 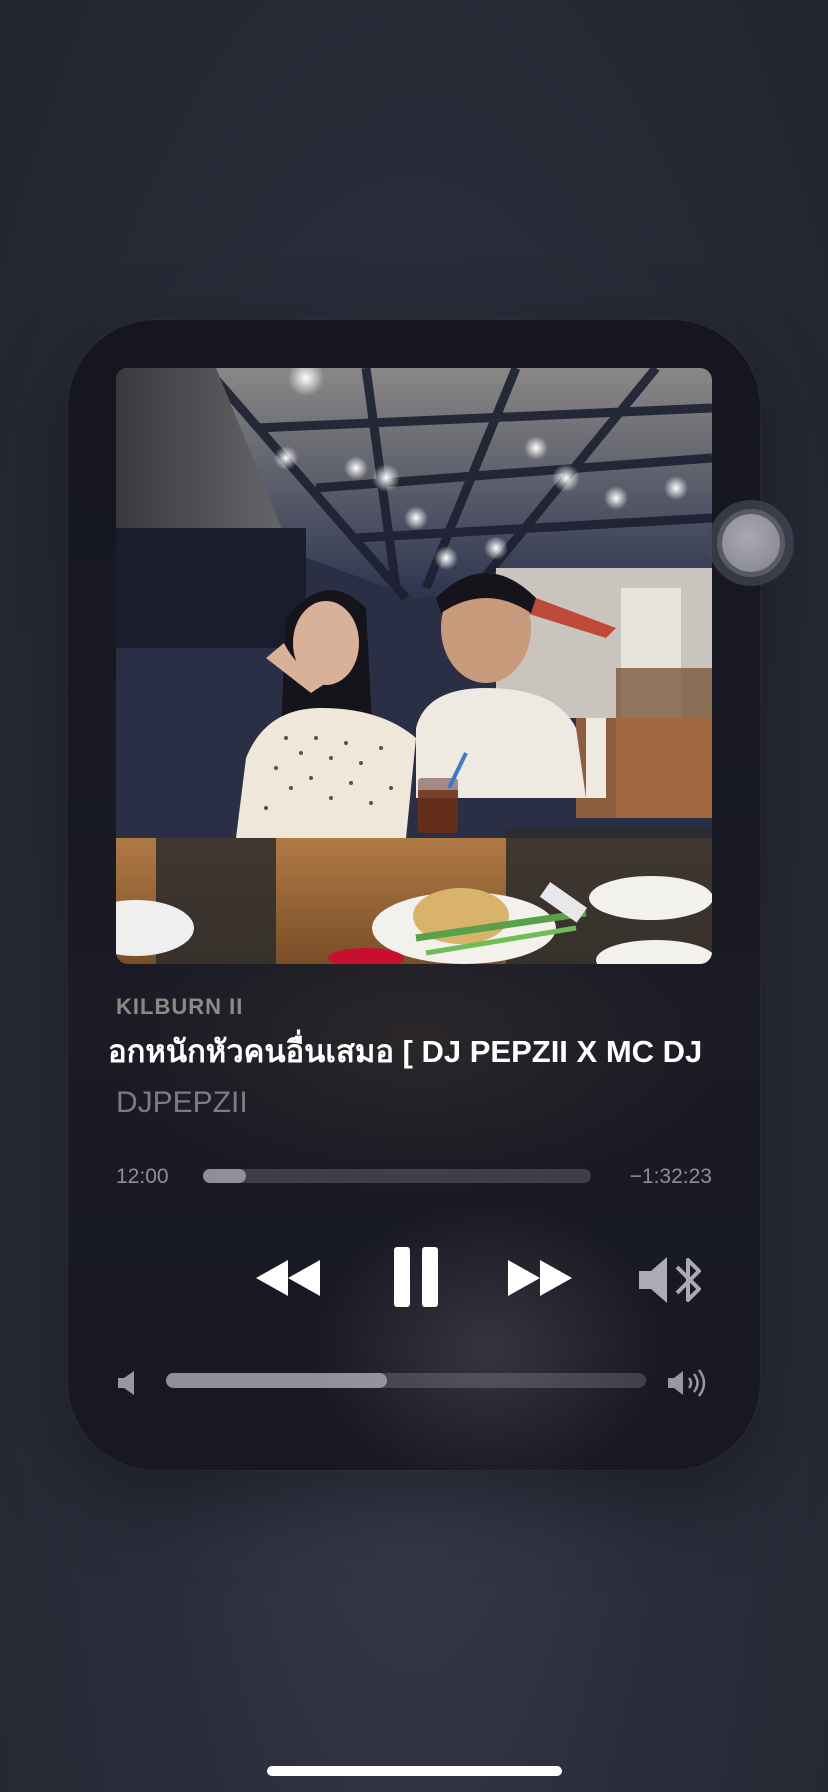 I want to click on speaker-bluetooth-icon, so click(x=670, y=1280).